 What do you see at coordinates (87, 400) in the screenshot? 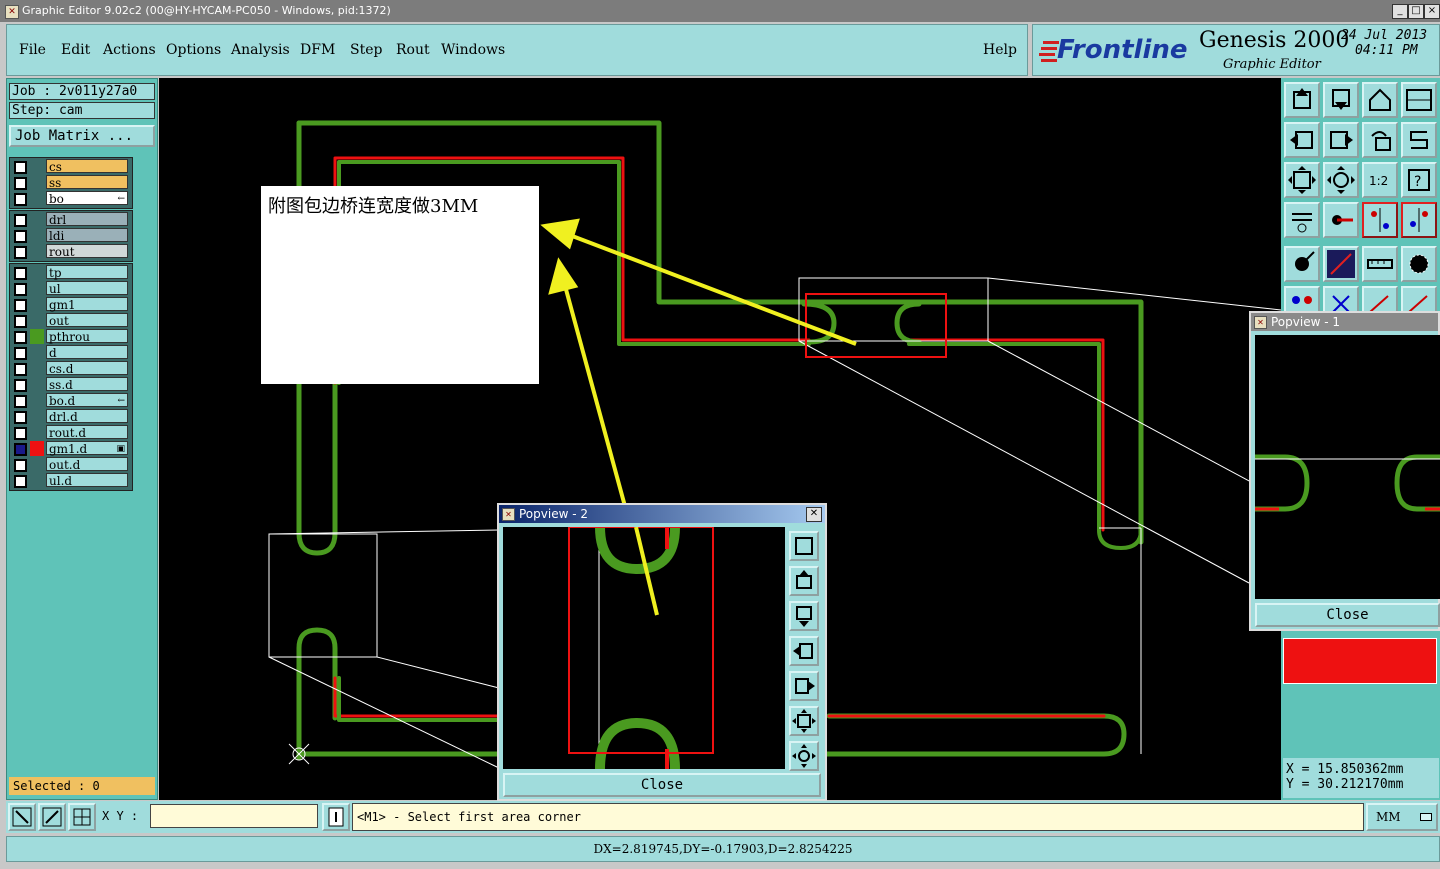
I see `layer-name: bo.d ←` at bounding box center [87, 400].